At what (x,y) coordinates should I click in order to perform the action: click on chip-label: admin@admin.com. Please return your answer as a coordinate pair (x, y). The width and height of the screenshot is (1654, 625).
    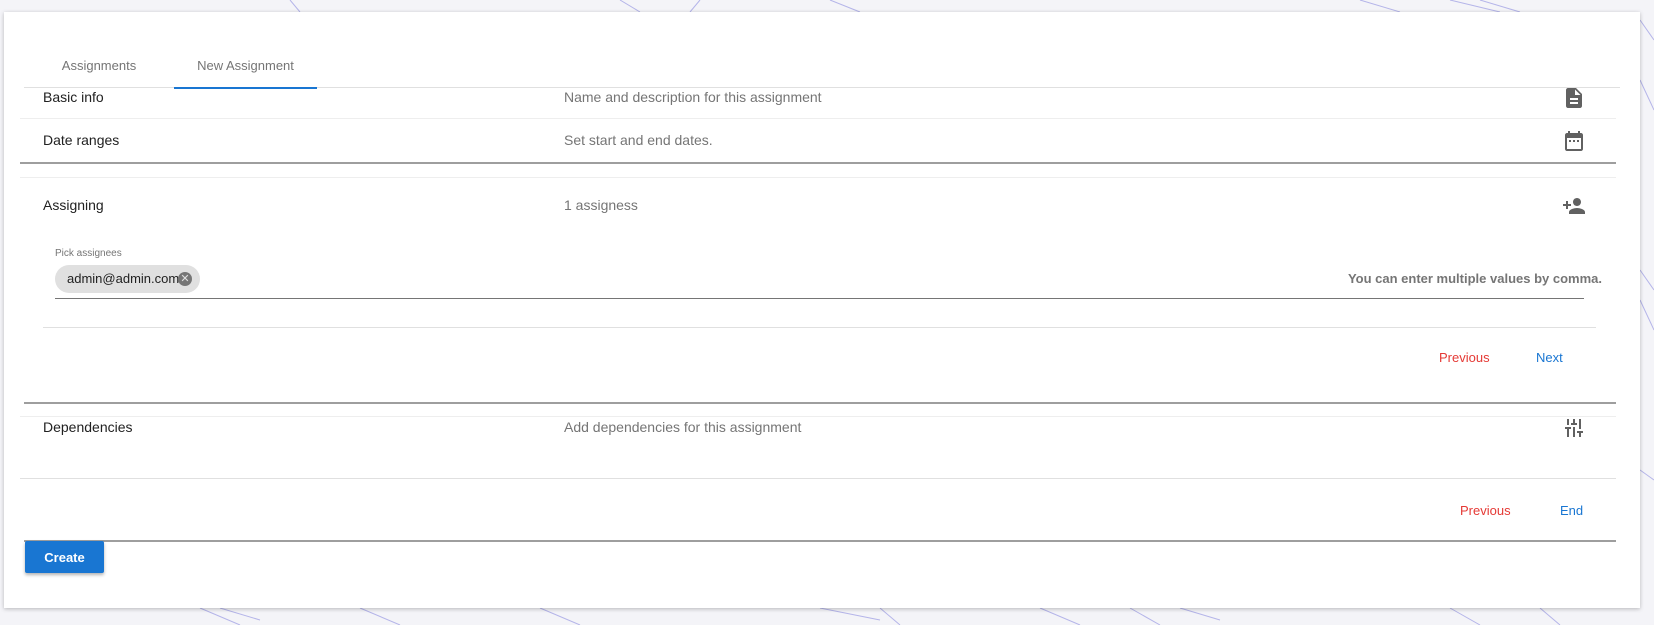
    Looking at the image, I should click on (123, 278).